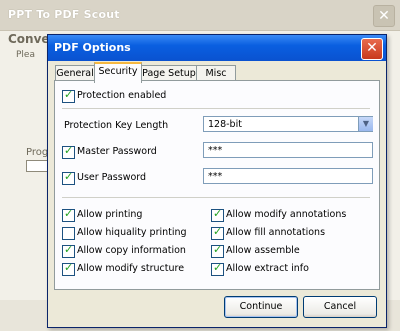  What do you see at coordinates (64, 14) in the screenshot?
I see `background-window-title: PPT To PDF Scout` at bounding box center [64, 14].